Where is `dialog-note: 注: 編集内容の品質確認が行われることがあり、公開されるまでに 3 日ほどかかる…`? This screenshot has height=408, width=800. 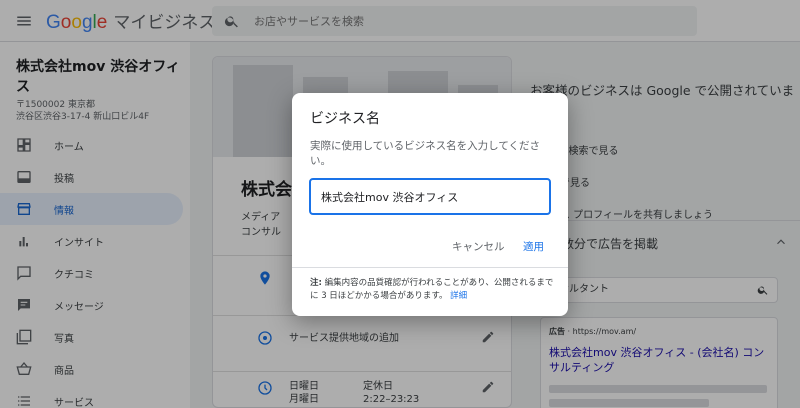
dialog-note: 注: 編集内容の品質確認が行われることがあり、公開されるまでに 3 日ほどかかる… is located at coordinates (433, 290).